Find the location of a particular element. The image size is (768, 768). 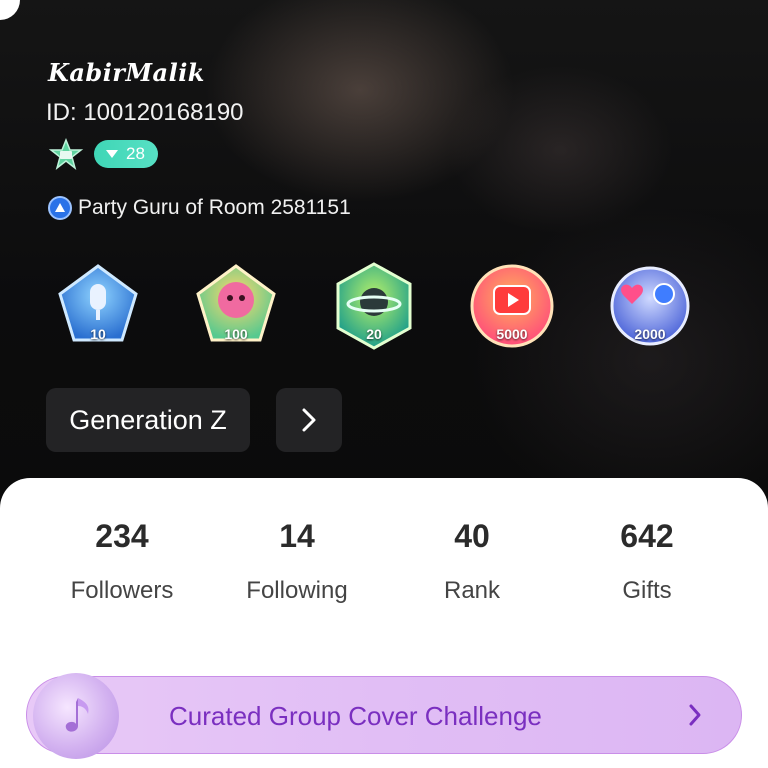

challenge-banner: Curated Group Cover Challenge is located at coordinates (384, 716).